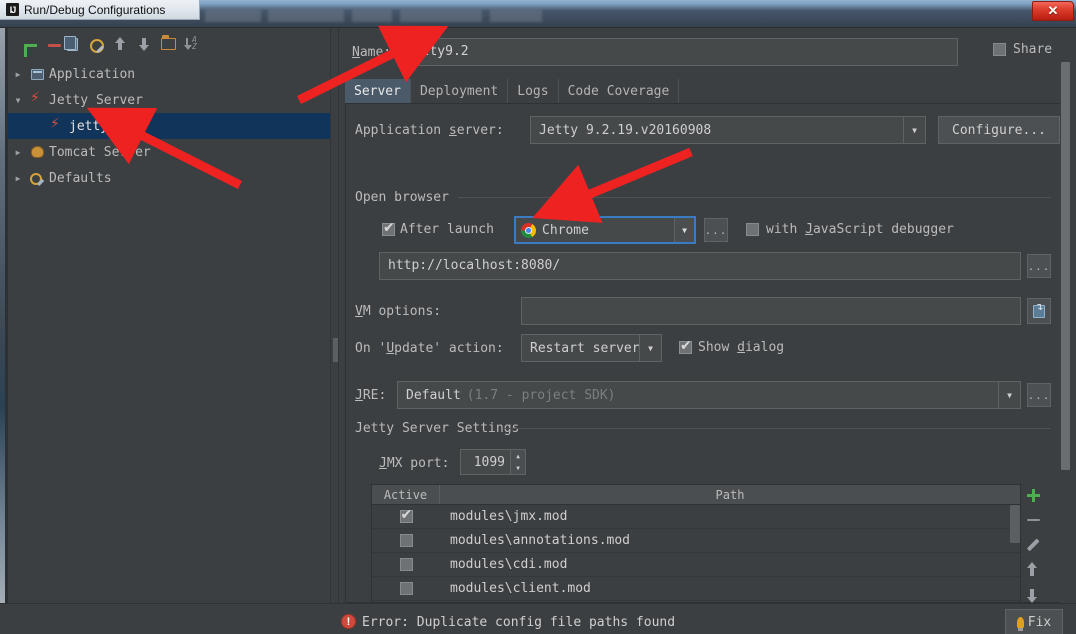  Describe the element at coordinates (518, 468) in the screenshot. I see `stepper-down-icon: ▼` at that location.